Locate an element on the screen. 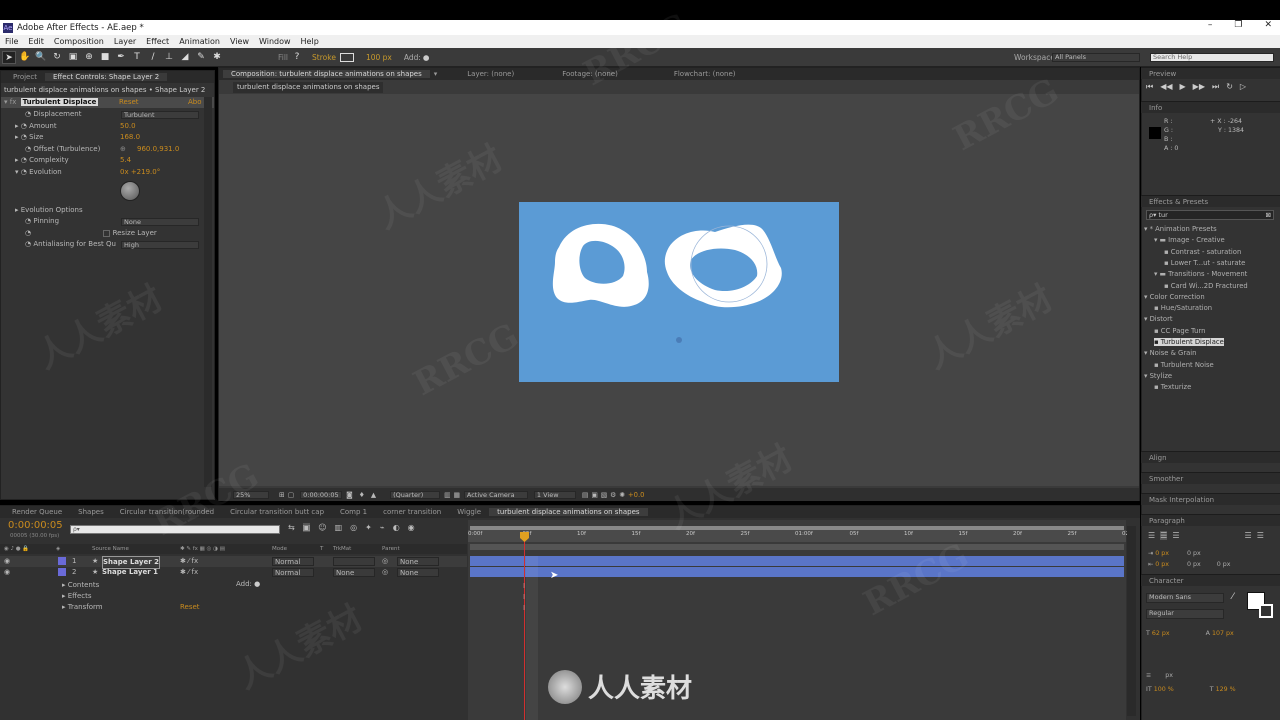 The width and height of the screenshot is (1280, 720). menu-composition: Composition is located at coordinates (79, 41).